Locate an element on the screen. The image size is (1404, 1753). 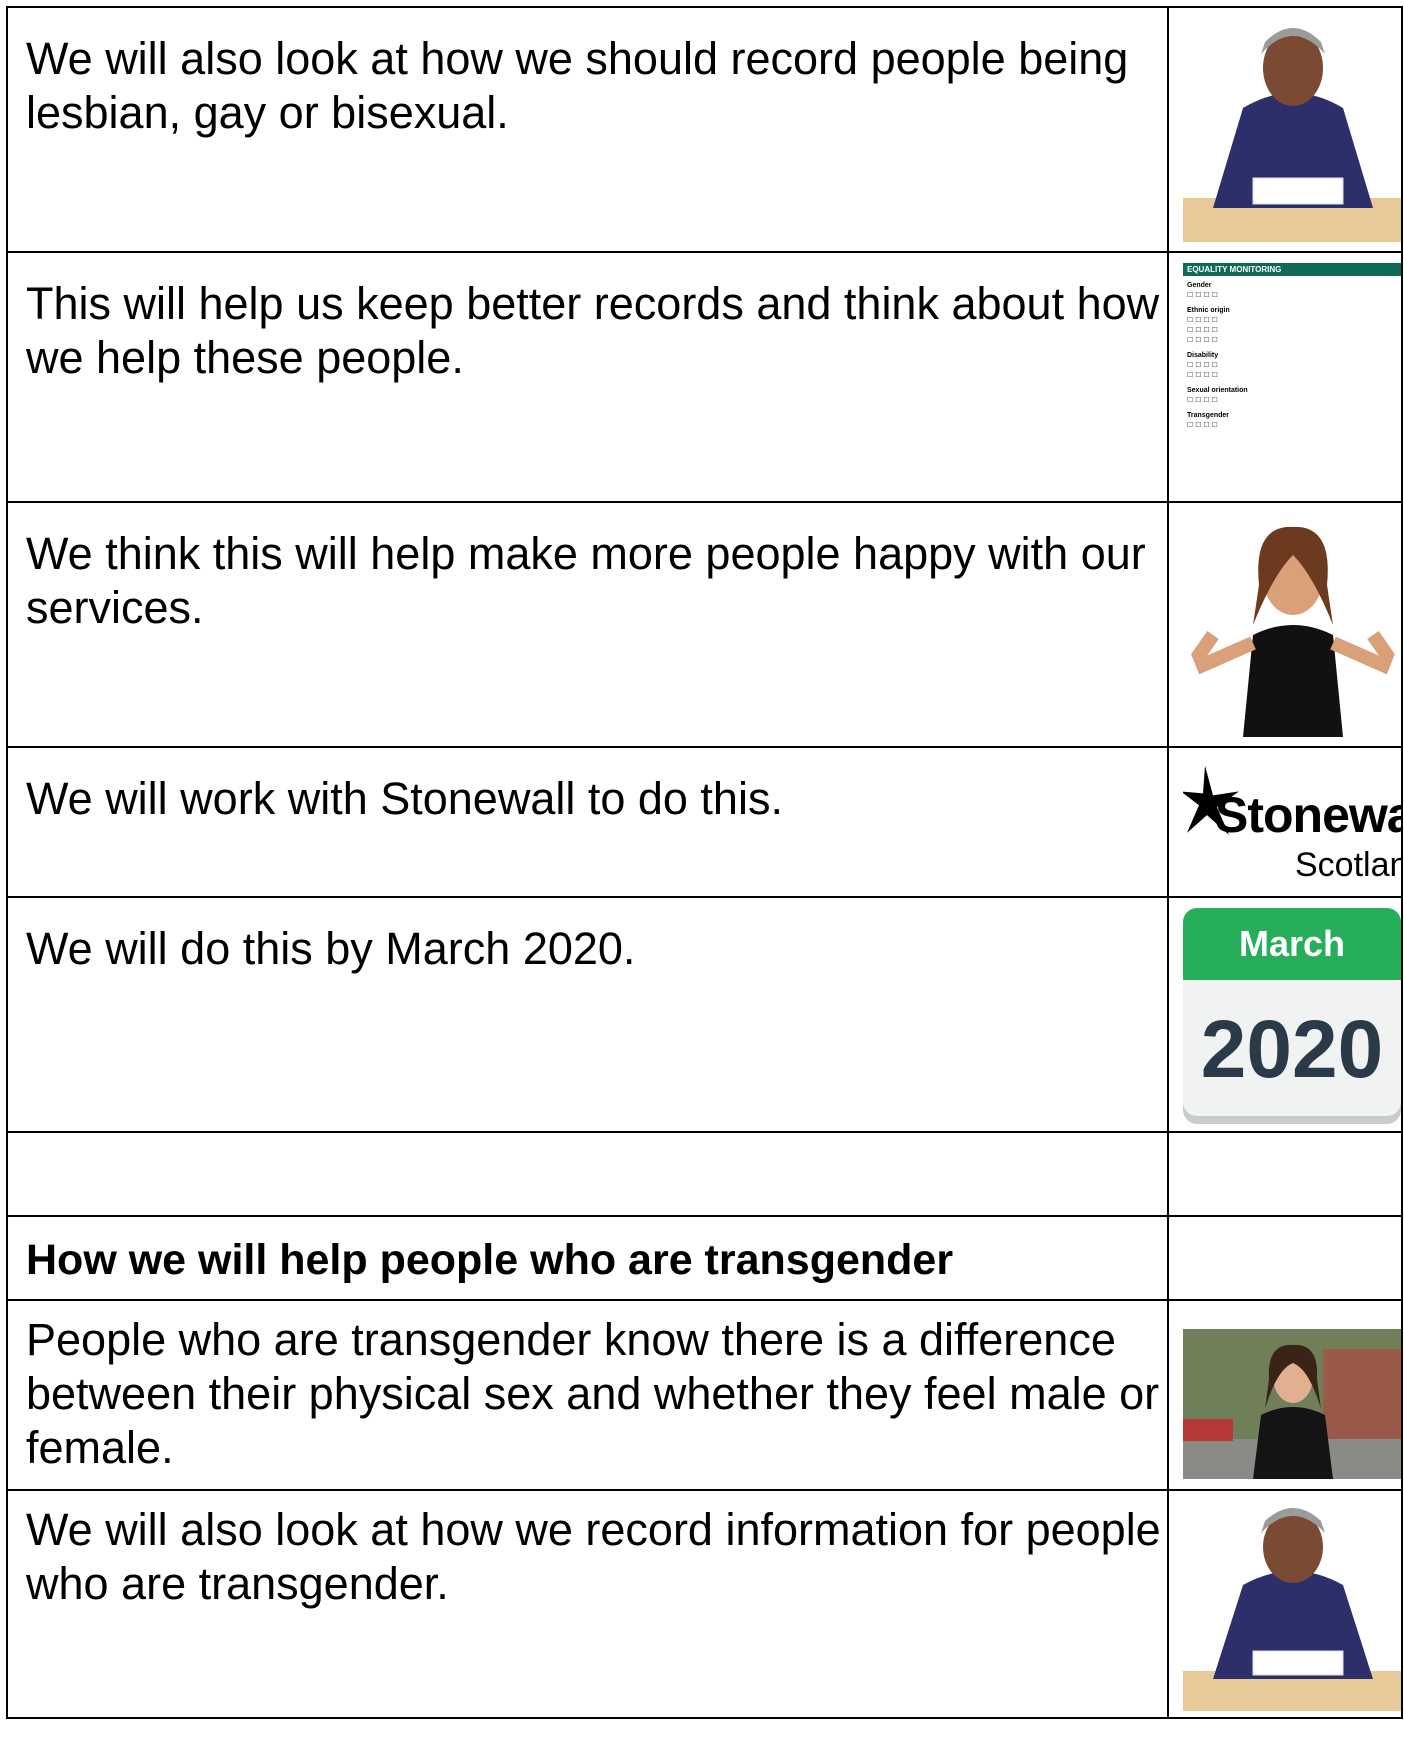
calendar-year: 2020 is located at coordinates (1291, 1052).